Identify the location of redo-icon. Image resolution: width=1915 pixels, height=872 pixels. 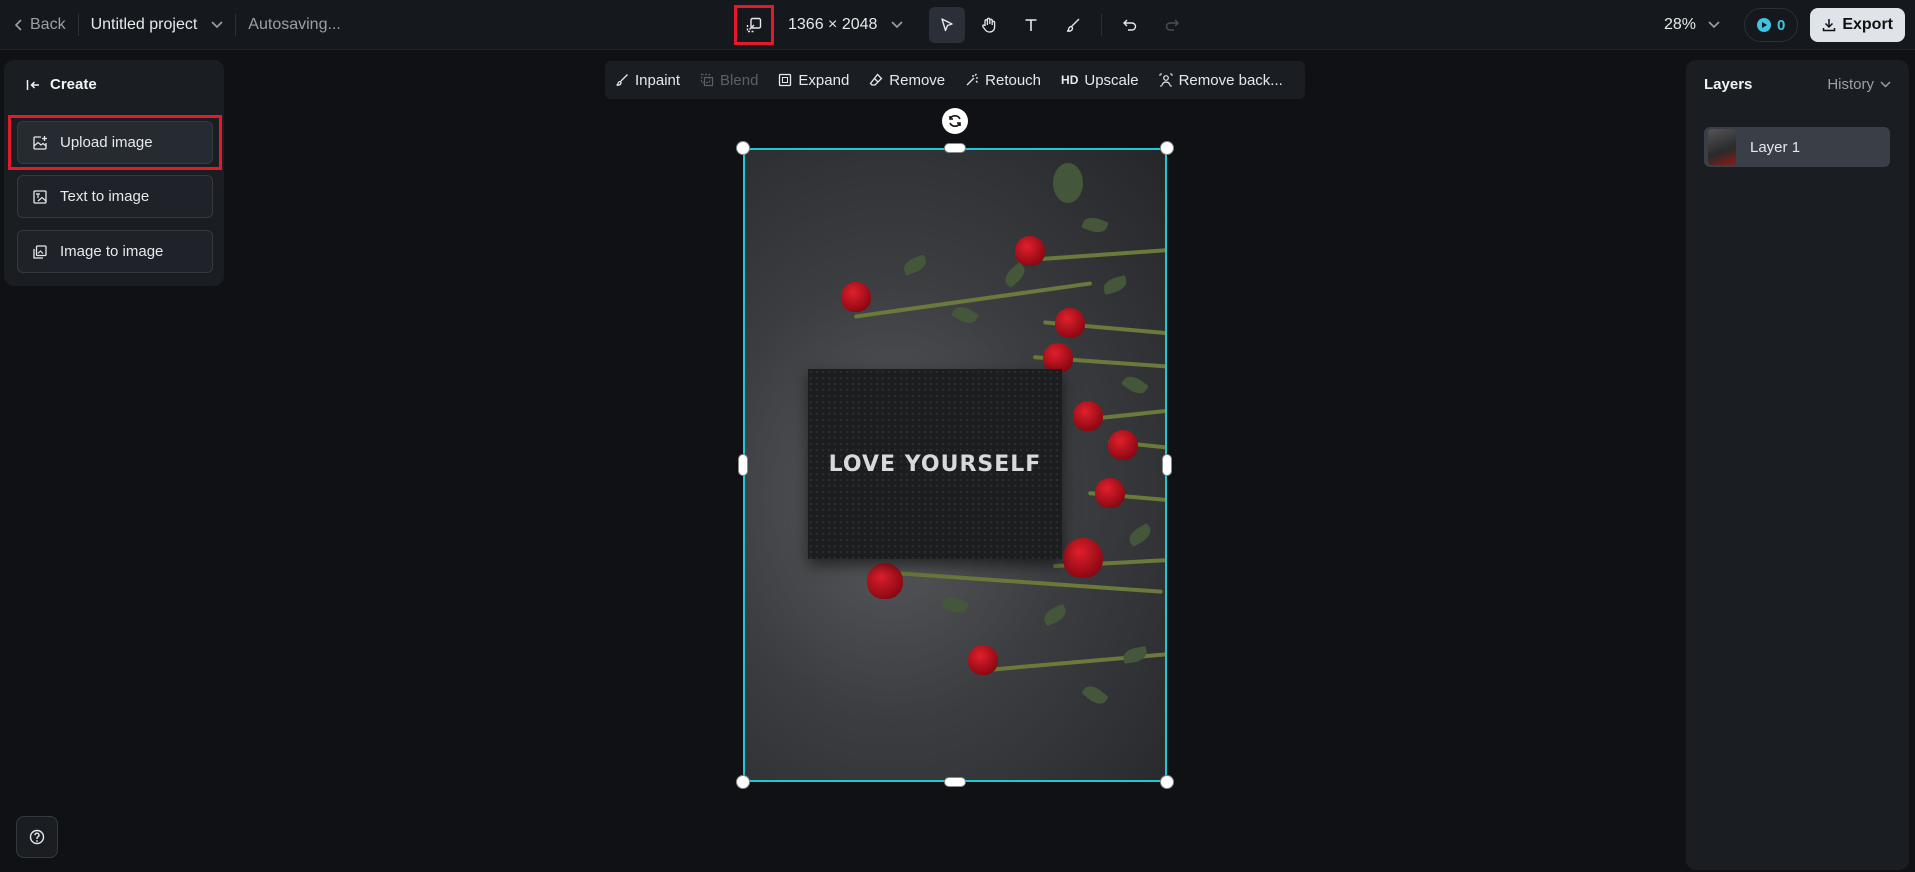
(1172, 25).